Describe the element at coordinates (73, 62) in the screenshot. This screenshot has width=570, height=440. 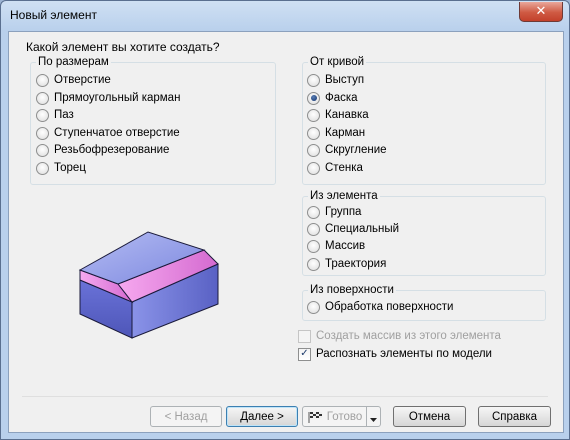
I see `group-by-size-legend: По размерам` at that location.